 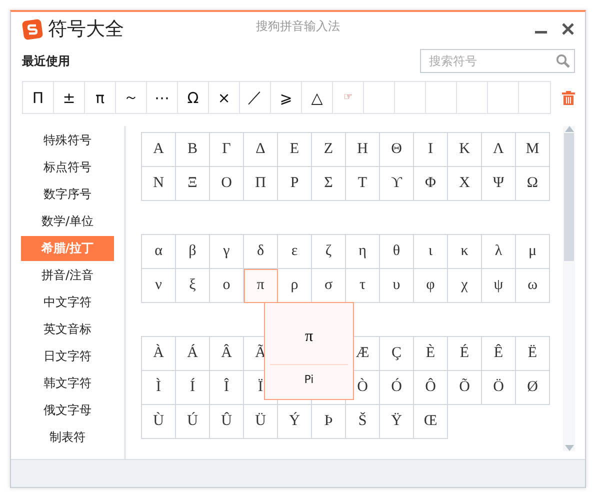 What do you see at coordinates (227, 388) in the screenshot?
I see `symbol-cell: Î` at bounding box center [227, 388].